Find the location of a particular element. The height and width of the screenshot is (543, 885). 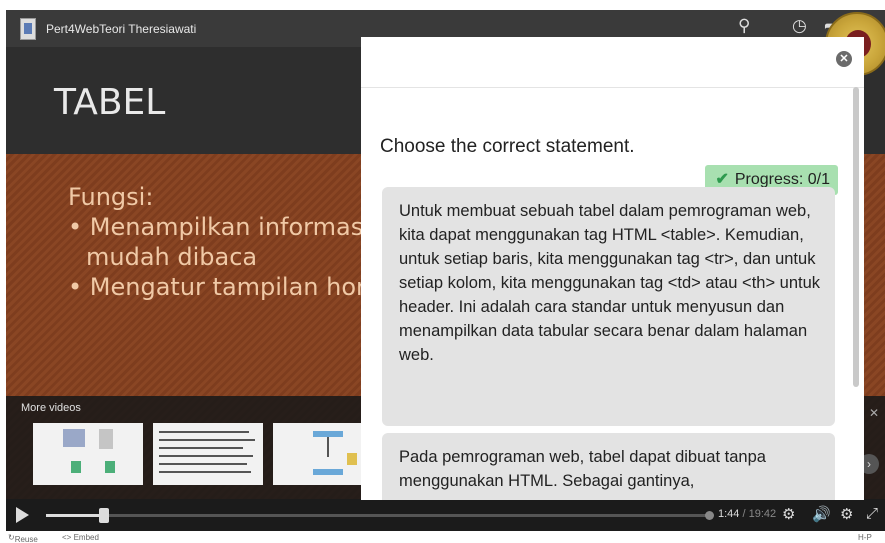

time-display: 1:44 / 19:42 is located at coordinates (747, 514).